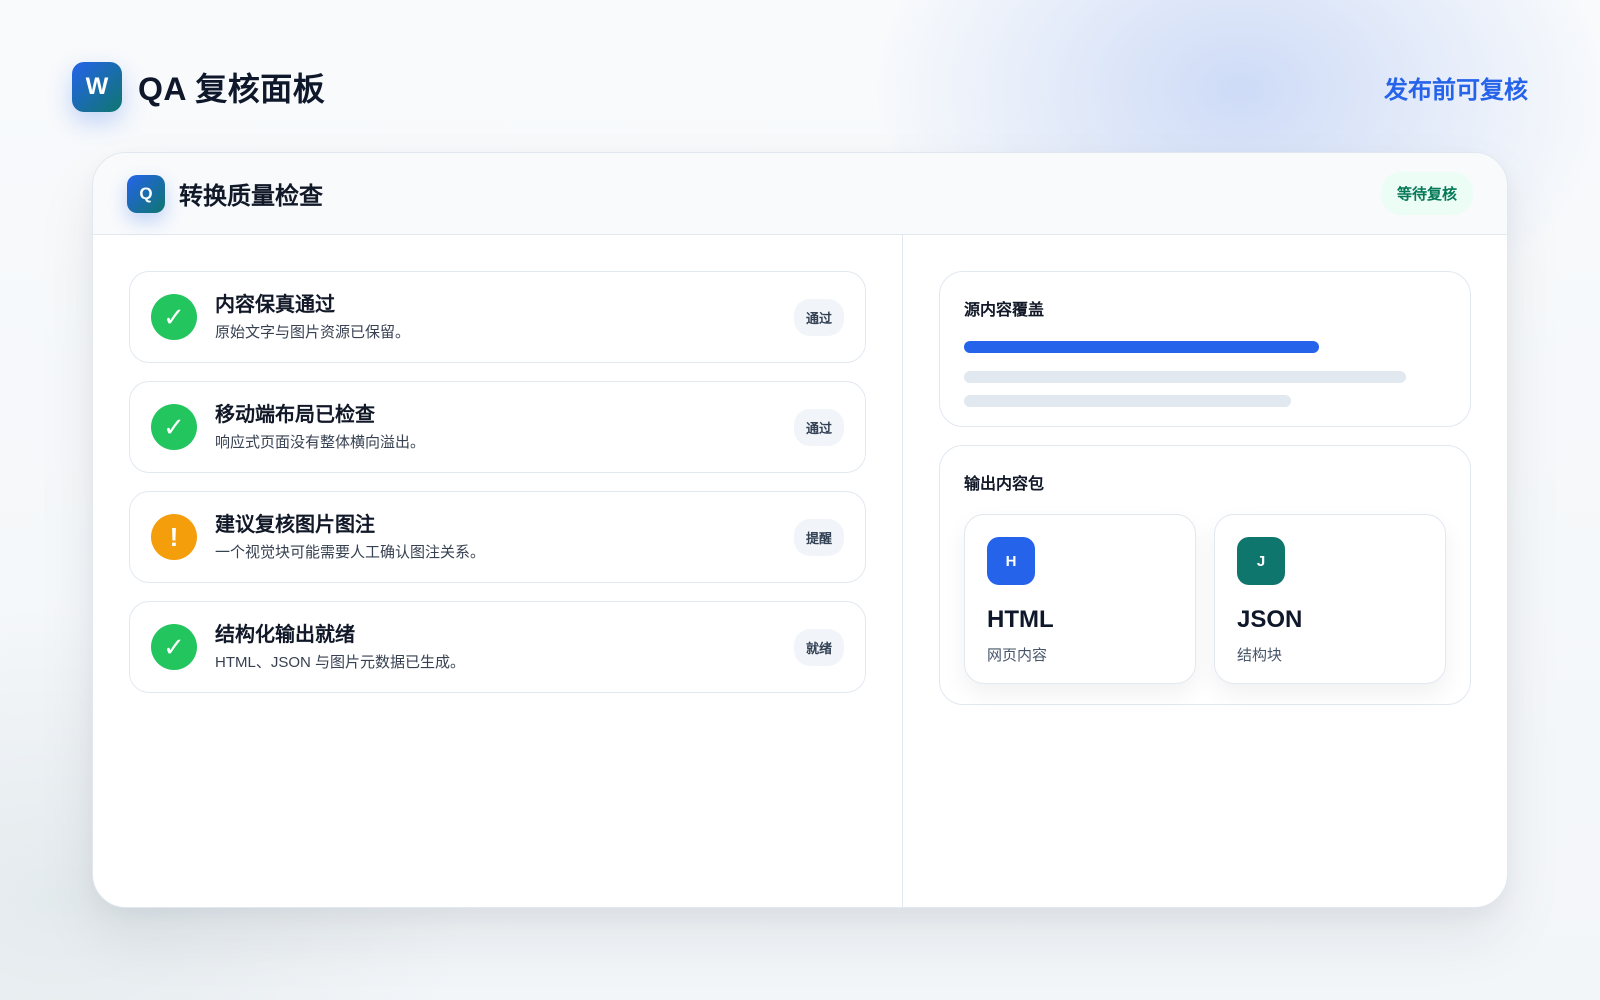 The height and width of the screenshot is (1000, 1600). What do you see at coordinates (1017, 655) in the screenshot?
I see `output-description: 网页内容` at bounding box center [1017, 655].